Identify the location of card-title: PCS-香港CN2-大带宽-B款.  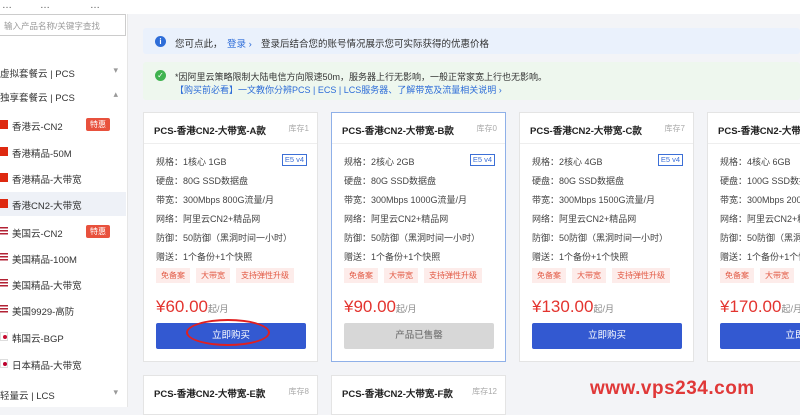
(398, 131).